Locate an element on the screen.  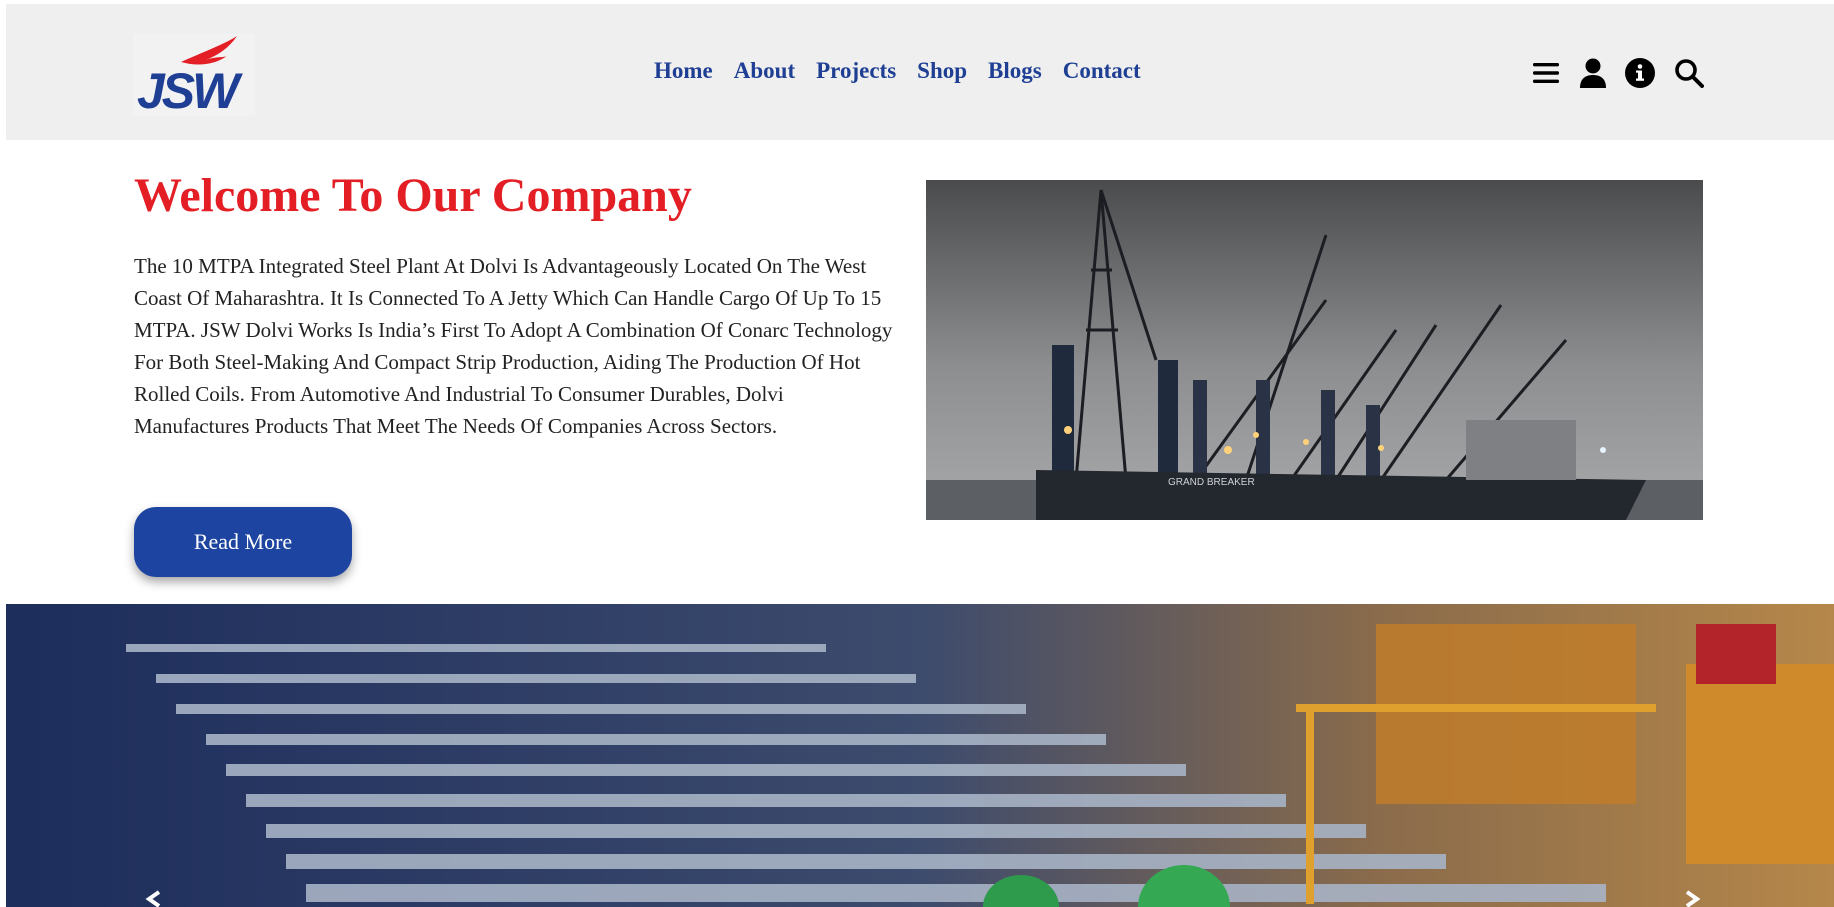
carousel-next-arrow is located at coordinates (1692, 897).